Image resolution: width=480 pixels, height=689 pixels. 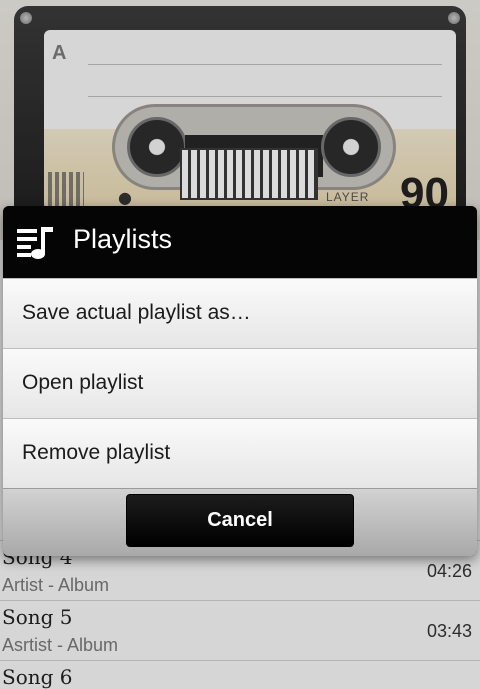 I want to click on cancel-button: Cancel, so click(x=240, y=520).